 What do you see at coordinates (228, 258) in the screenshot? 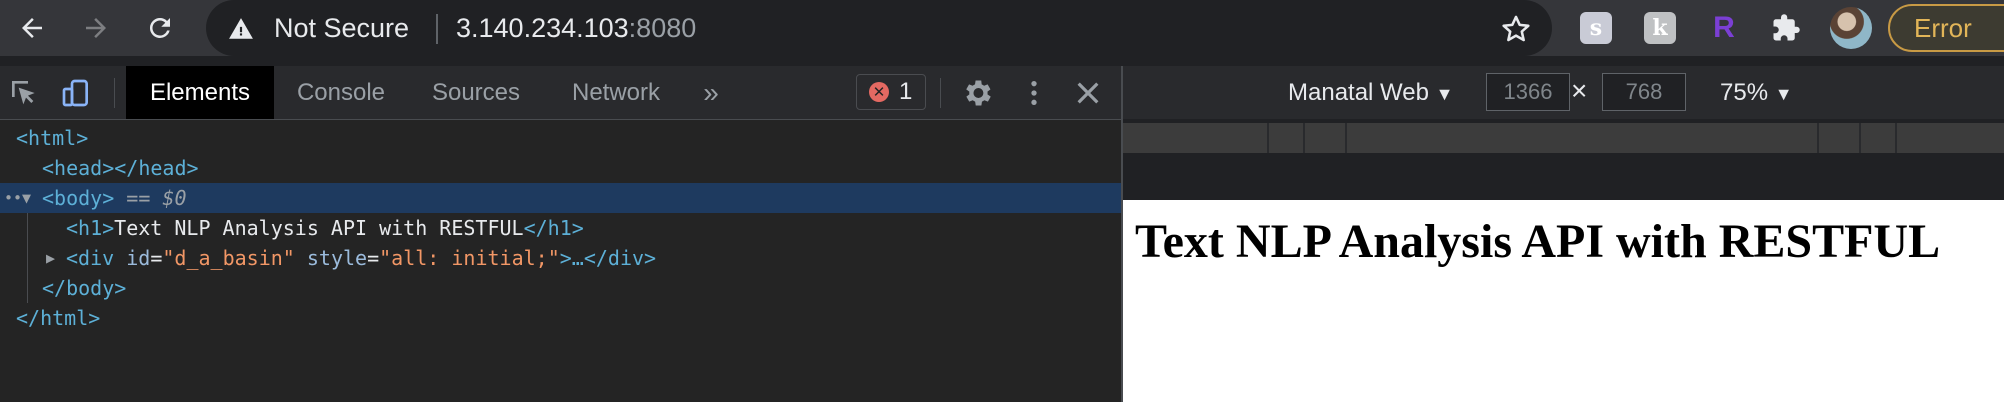
I see `attr-id-value: "d_a_basin"` at bounding box center [228, 258].